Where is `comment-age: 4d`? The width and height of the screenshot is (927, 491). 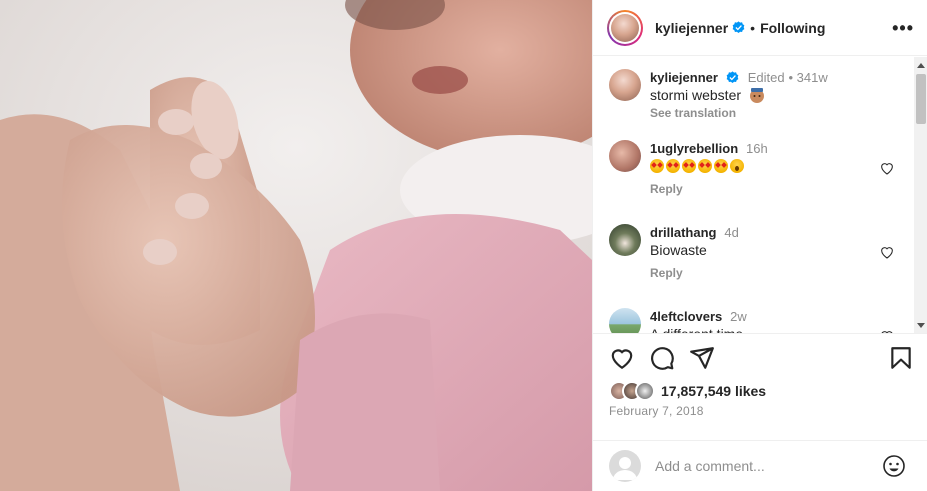
comment-age: 4d is located at coordinates (731, 232).